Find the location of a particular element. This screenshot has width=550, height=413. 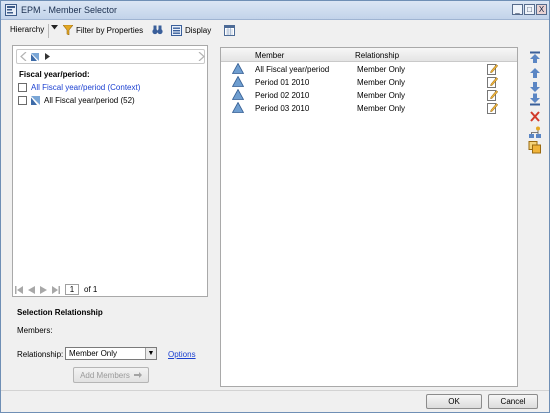

calendar-button is located at coordinates (229, 30).